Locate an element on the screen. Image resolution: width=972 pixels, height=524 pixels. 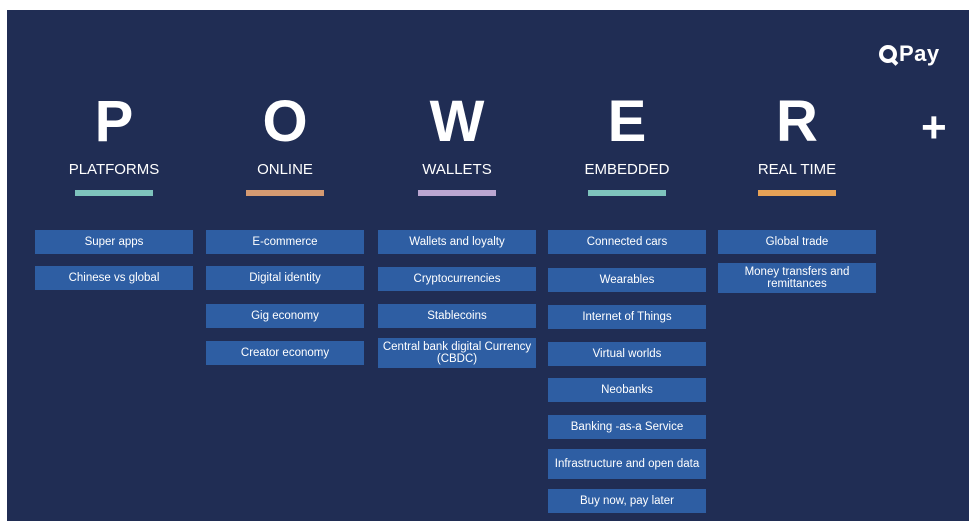
item-box: Digital identity is located at coordinates (285, 278).